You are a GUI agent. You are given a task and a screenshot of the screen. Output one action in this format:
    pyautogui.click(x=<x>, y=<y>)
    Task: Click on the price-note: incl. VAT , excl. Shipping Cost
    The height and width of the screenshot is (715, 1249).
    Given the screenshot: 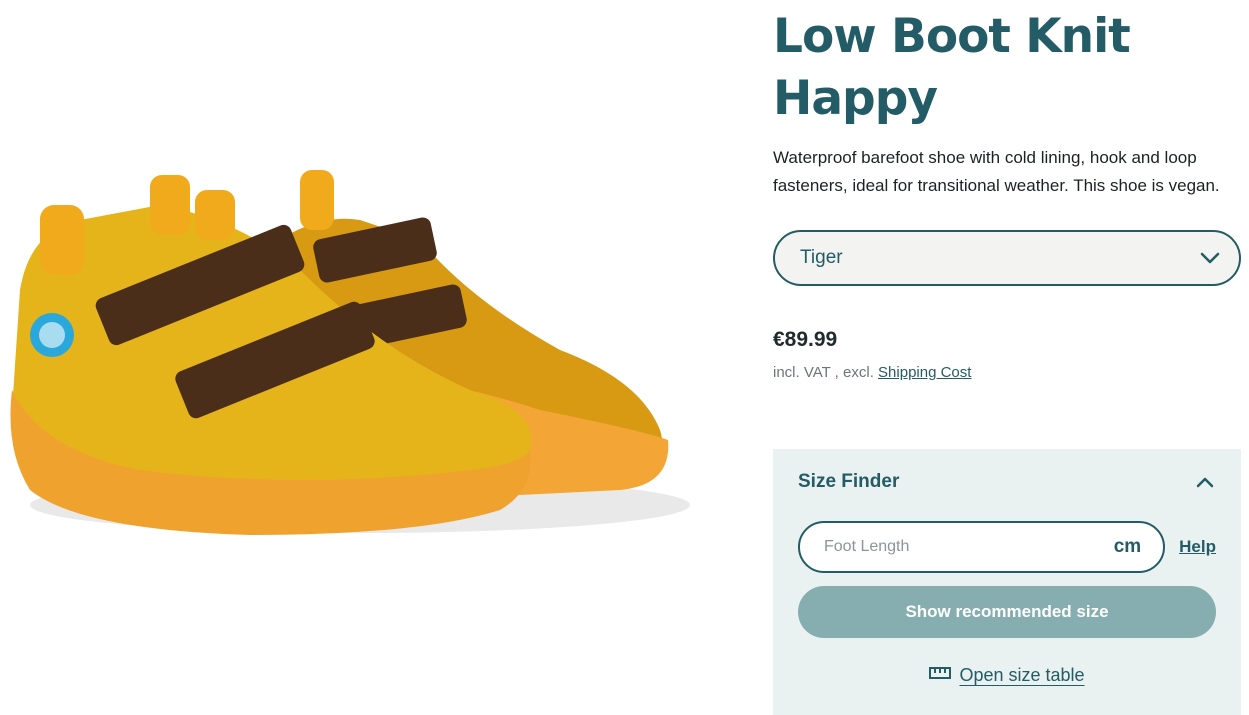 What is the action you would take?
    pyautogui.click(x=1007, y=372)
    